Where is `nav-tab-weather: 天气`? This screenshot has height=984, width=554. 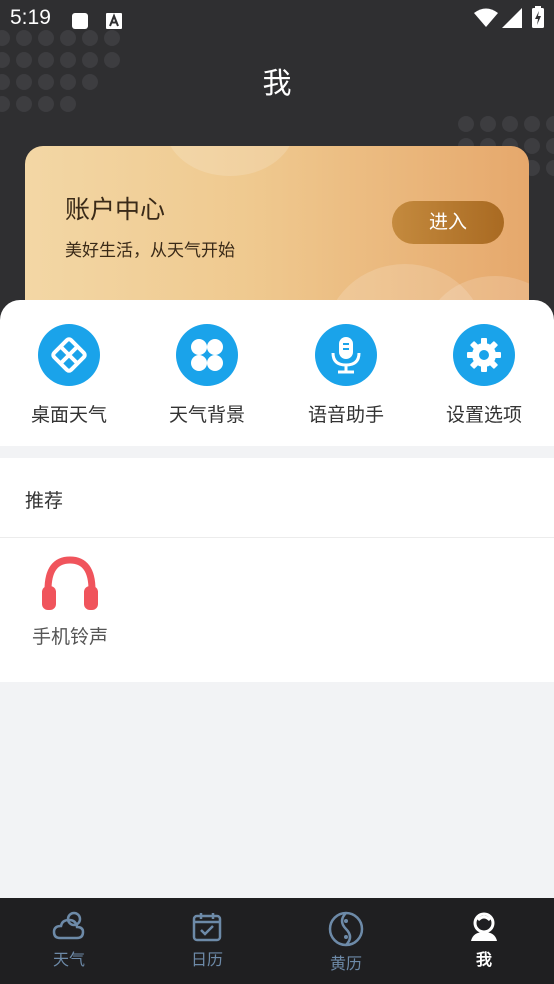 nav-tab-weather: 天气 is located at coordinates (69, 940).